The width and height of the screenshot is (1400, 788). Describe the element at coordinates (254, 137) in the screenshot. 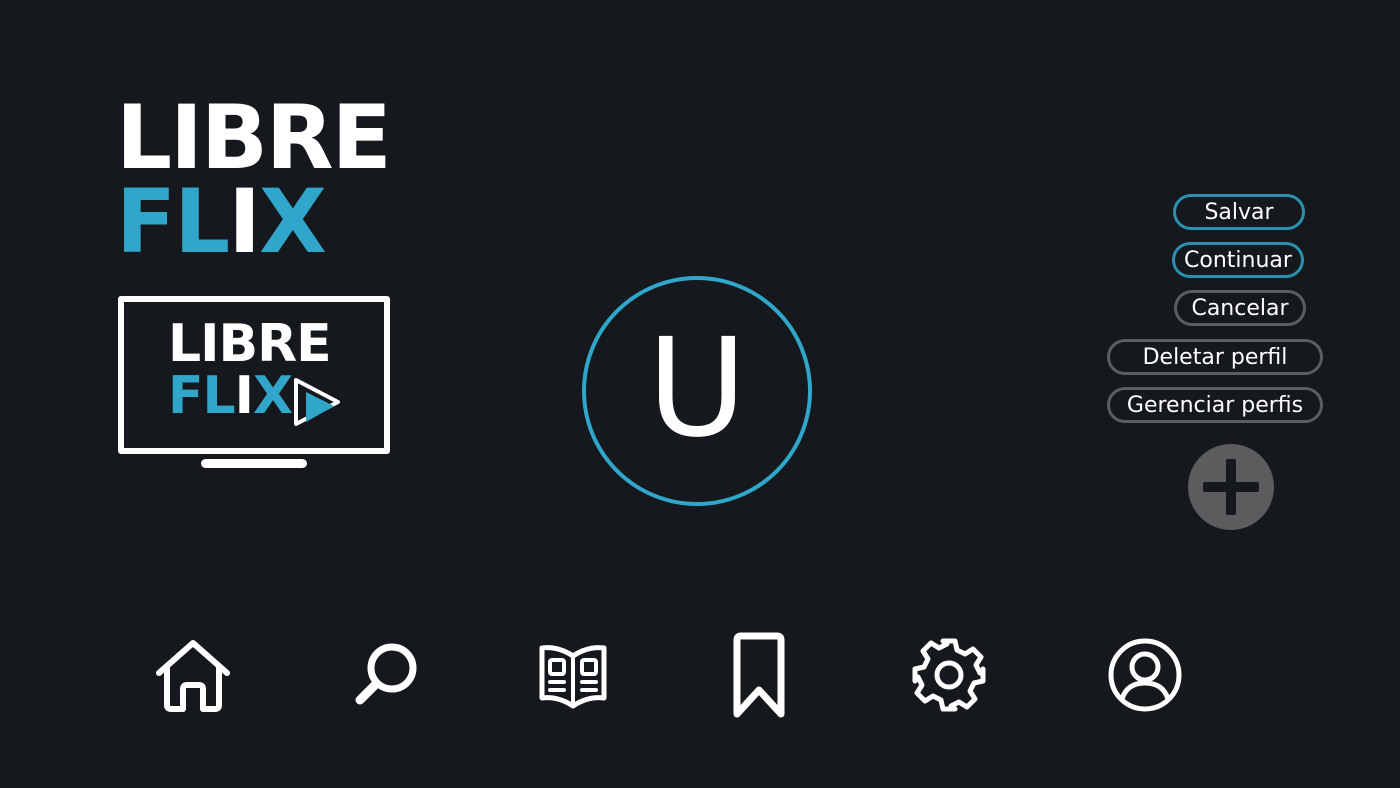

I see `brand-name-line1: LIBRE` at that location.